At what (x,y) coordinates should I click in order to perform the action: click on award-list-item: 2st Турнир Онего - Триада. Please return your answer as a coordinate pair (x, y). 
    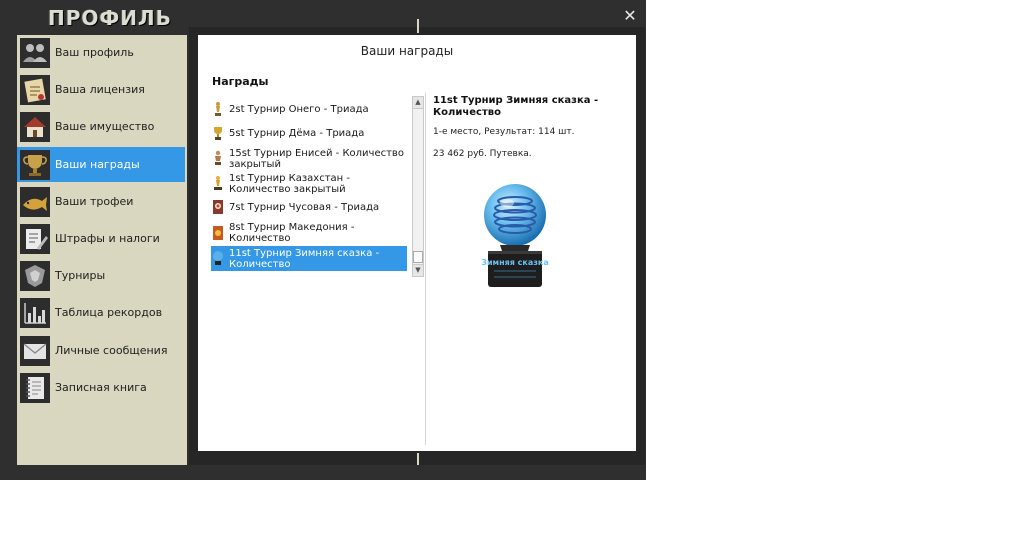
    Looking at the image, I should click on (309, 109).